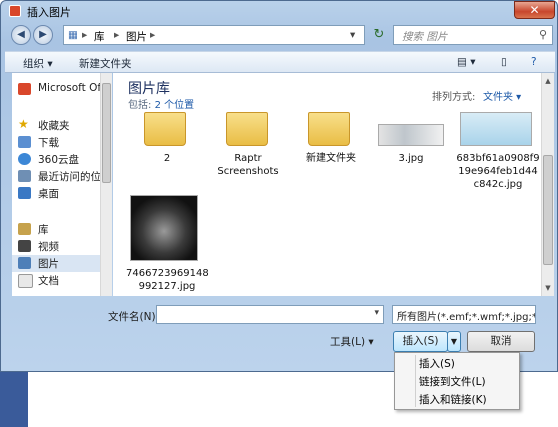  What do you see at coordinates (105, 63) in the screenshot?
I see `new-folder-button: 新建文件夹` at bounding box center [105, 63].